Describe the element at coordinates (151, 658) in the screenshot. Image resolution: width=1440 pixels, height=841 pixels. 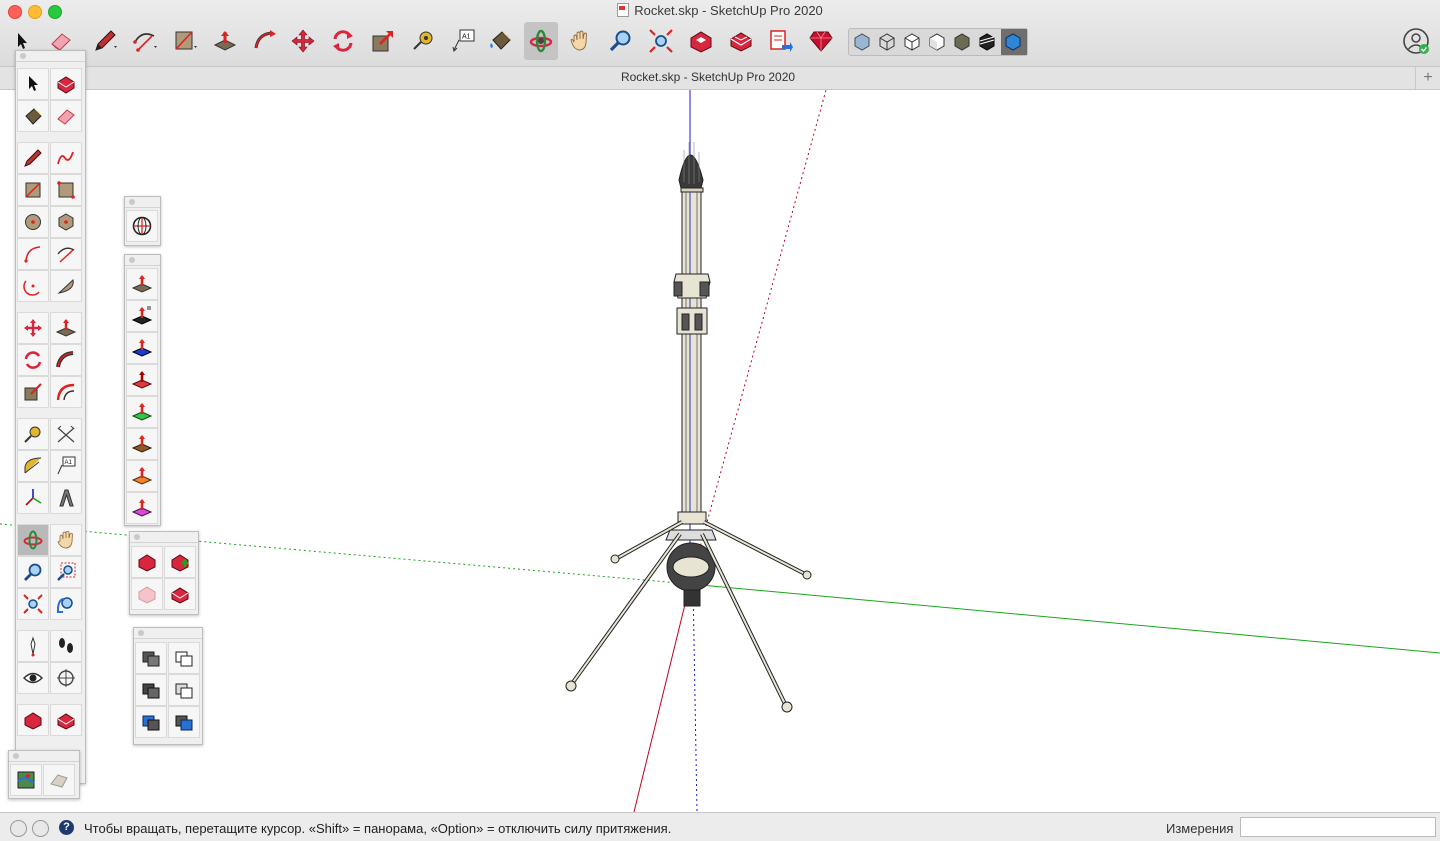
I see `view-variant-a-button` at that location.